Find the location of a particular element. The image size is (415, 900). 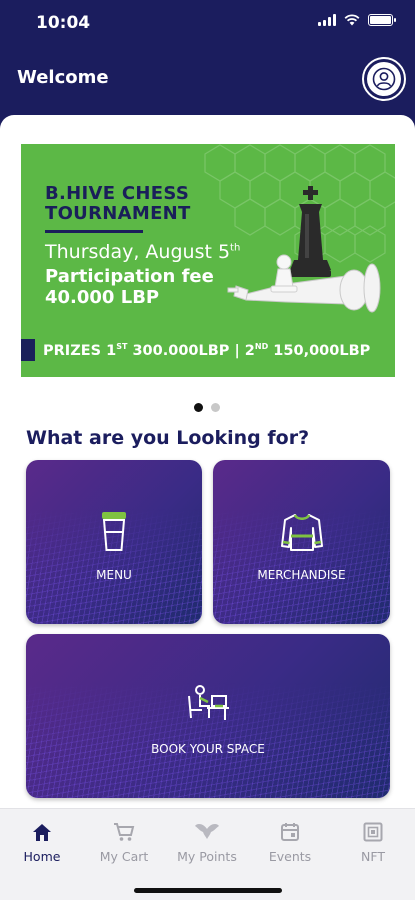

section-title: What are you Looking for? is located at coordinates (168, 438).